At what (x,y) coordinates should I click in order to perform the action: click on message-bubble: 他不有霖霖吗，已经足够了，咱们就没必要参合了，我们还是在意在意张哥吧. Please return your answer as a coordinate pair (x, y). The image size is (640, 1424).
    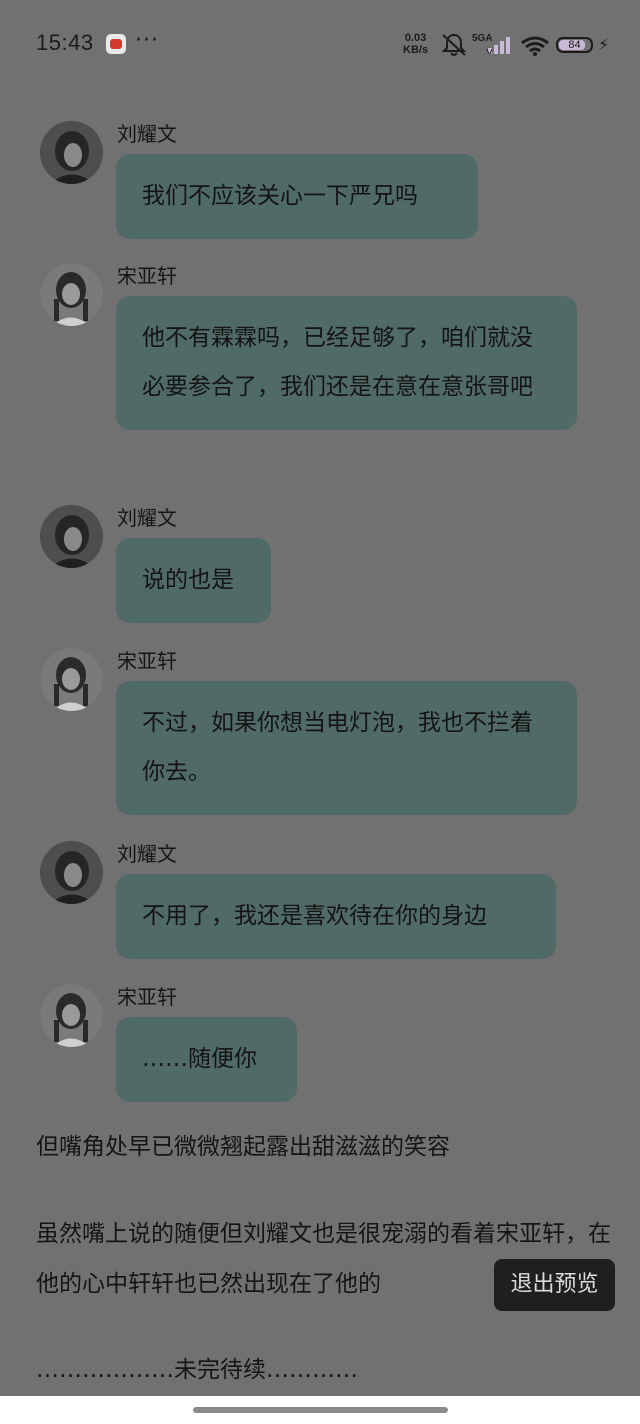
    Looking at the image, I should click on (346, 363).